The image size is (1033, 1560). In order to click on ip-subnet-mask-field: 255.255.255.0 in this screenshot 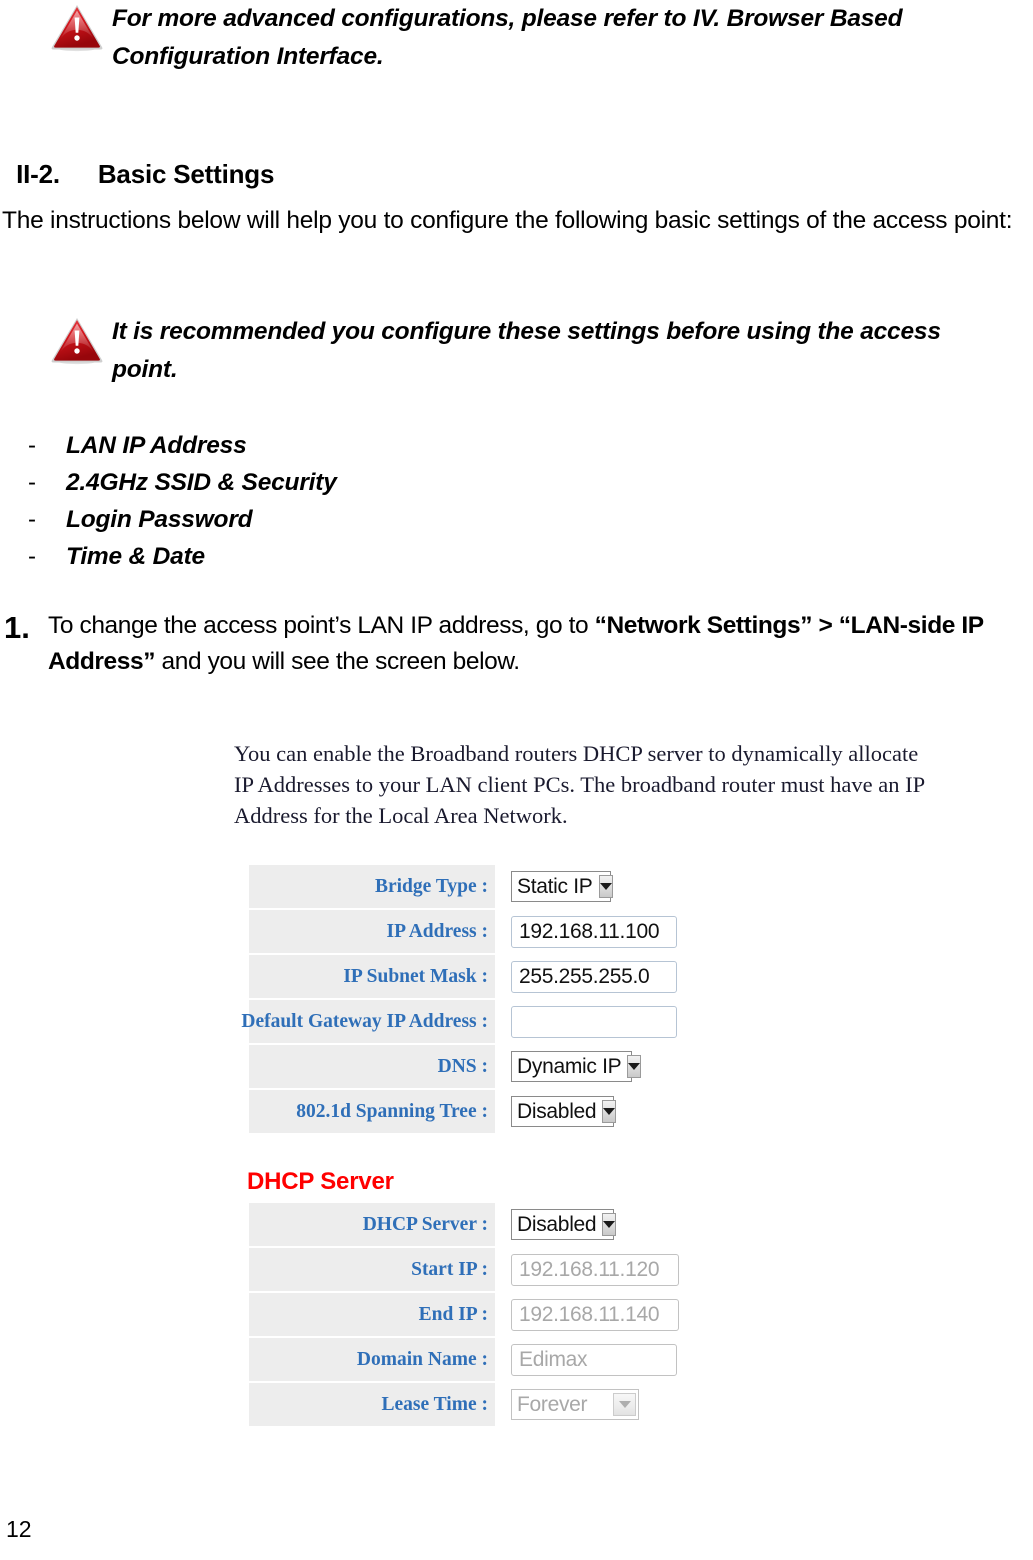, I will do `click(586, 976)`.